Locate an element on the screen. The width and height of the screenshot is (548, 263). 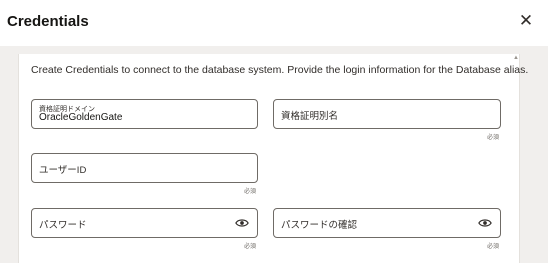
confirm-password-placeholder: パスワードの確認 is located at coordinates (319, 225).